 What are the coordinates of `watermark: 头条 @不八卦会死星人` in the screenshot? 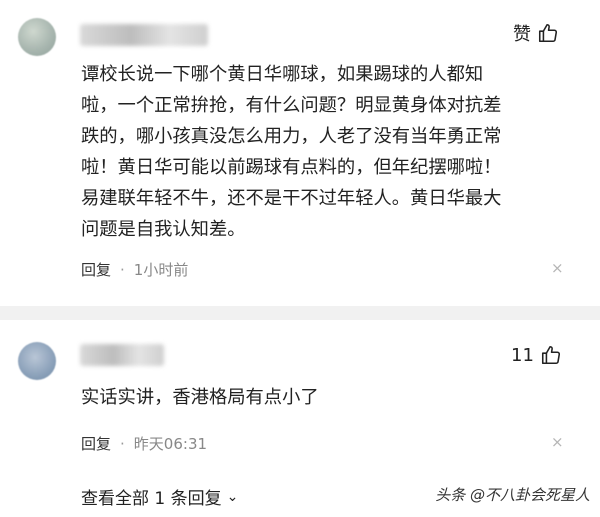 It's located at (512, 495).